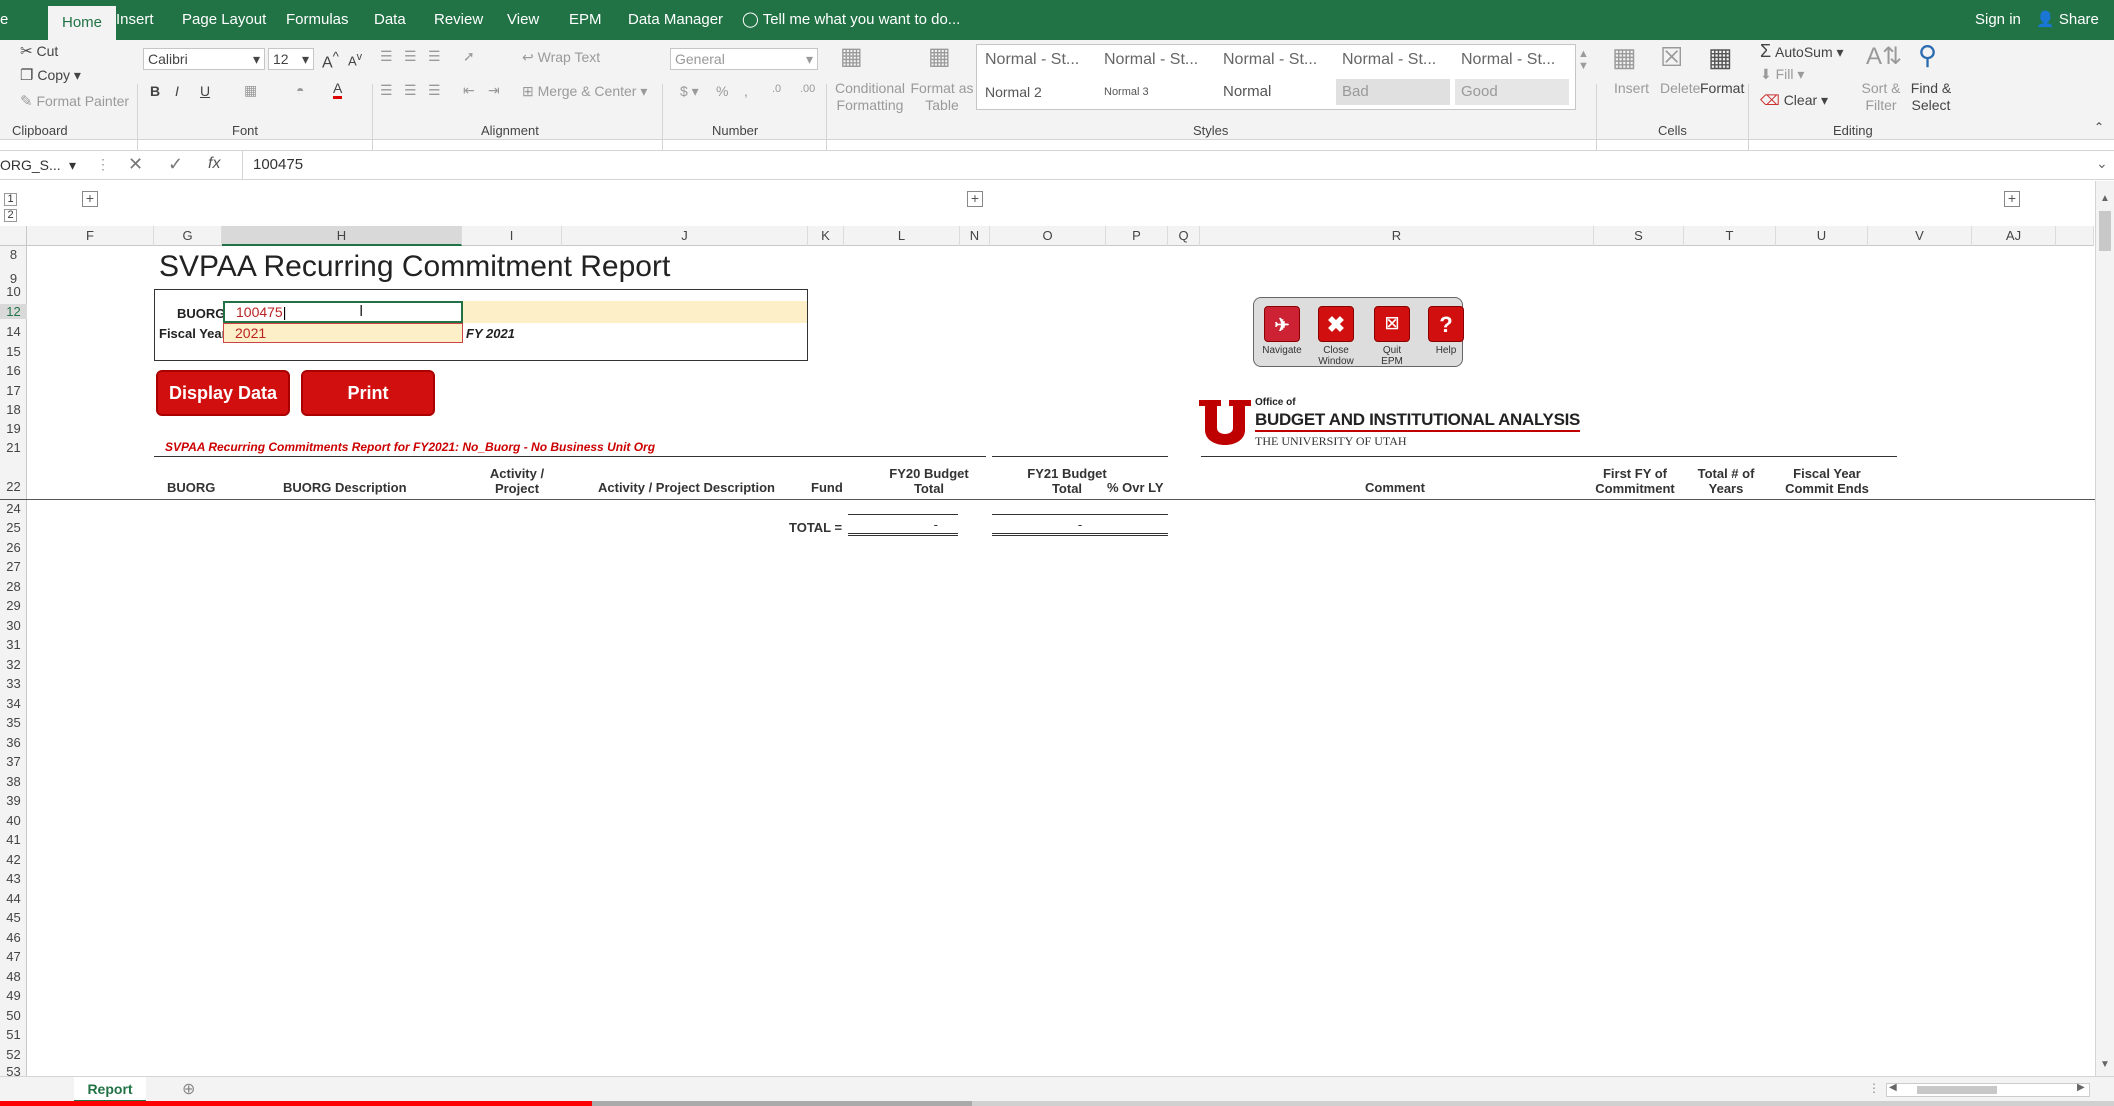  I want to click on scroll-down-icon: ▼, so click(2105, 1064).